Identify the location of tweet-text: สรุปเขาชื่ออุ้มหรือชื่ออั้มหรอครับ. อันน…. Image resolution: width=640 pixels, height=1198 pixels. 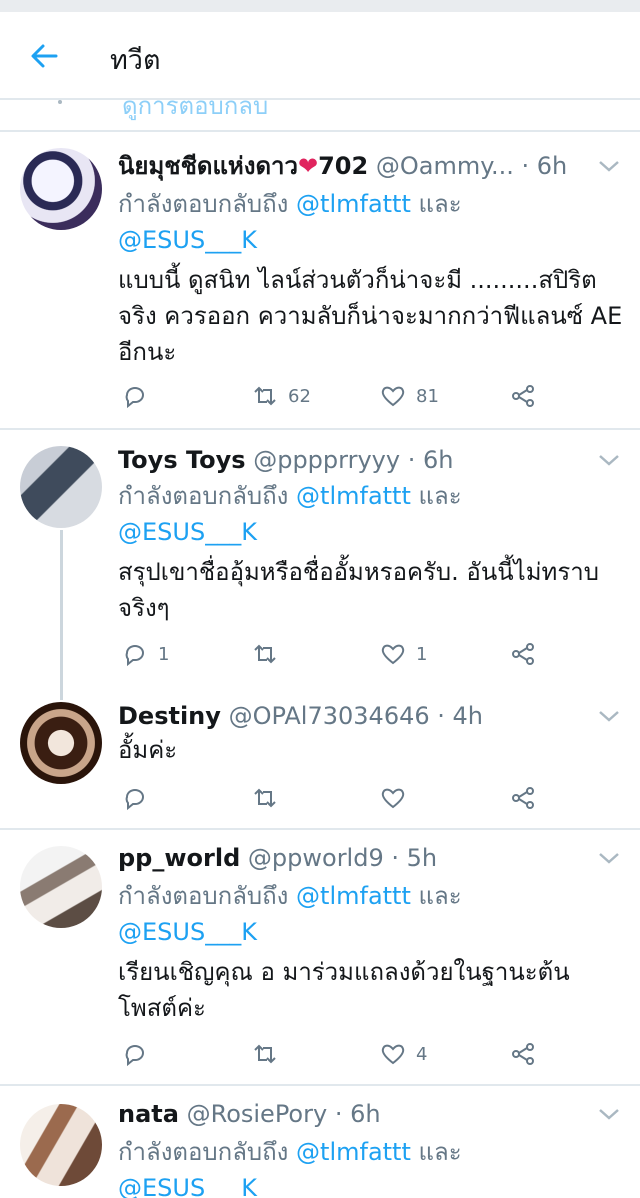
(358, 590).